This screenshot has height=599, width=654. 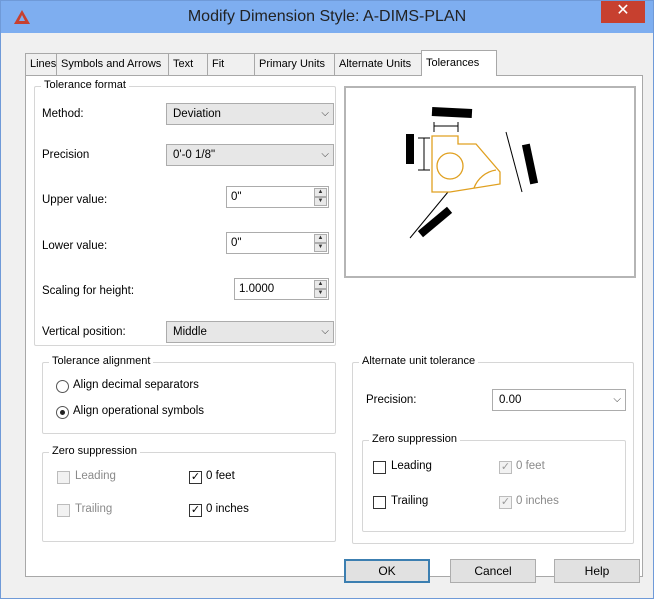 What do you see at coordinates (414, 439) in the screenshot?
I see `zero-suppression-alternate-label: Zero suppression` at bounding box center [414, 439].